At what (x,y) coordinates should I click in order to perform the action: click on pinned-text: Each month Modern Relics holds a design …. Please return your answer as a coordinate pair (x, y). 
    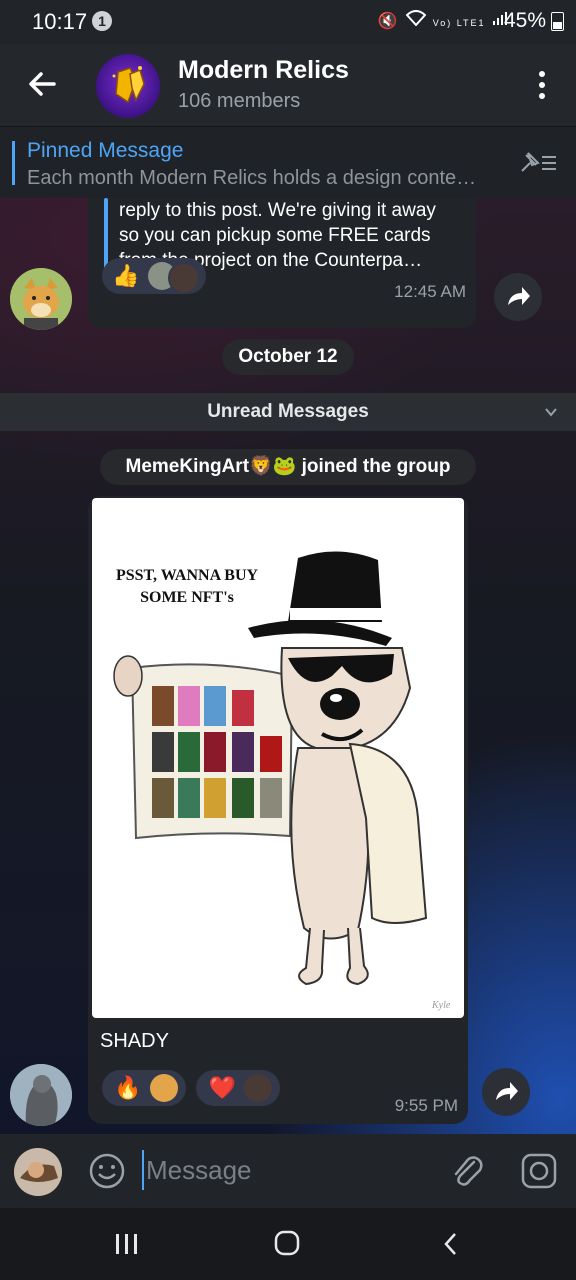
    Looking at the image, I should click on (252, 178).